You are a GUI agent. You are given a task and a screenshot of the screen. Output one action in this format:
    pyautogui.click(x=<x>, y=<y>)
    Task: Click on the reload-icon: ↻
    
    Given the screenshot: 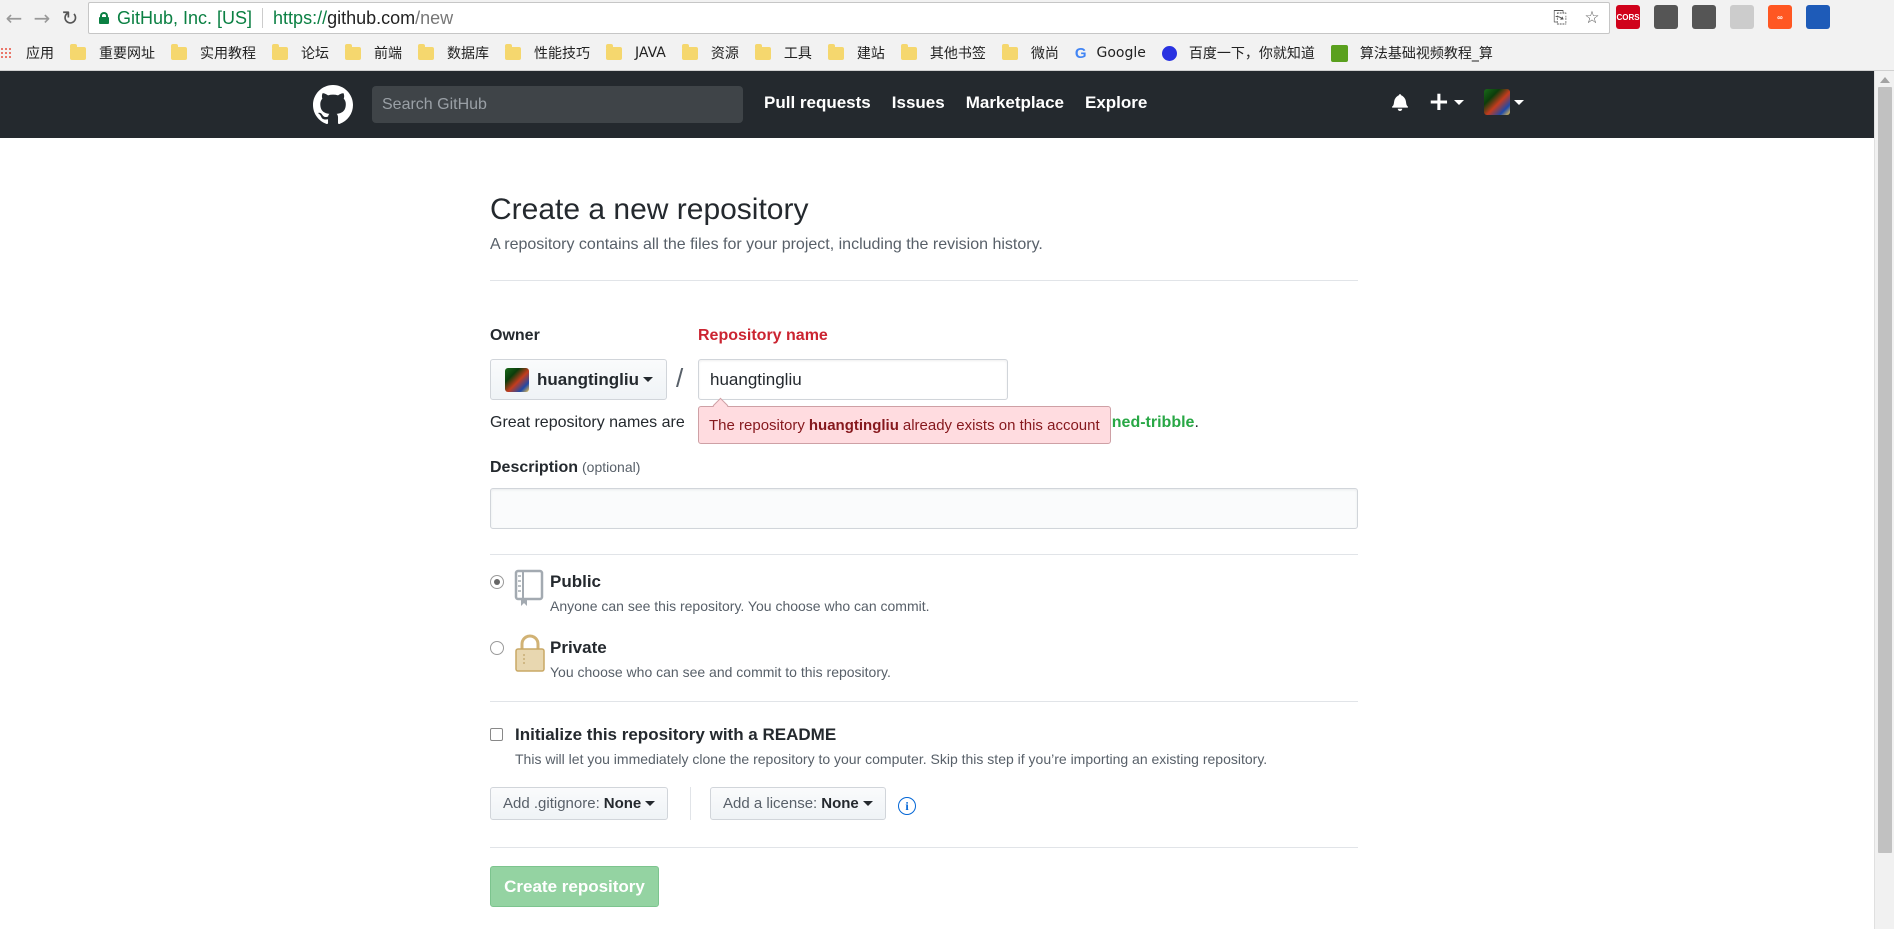 What is the action you would take?
    pyautogui.click(x=70, y=18)
    